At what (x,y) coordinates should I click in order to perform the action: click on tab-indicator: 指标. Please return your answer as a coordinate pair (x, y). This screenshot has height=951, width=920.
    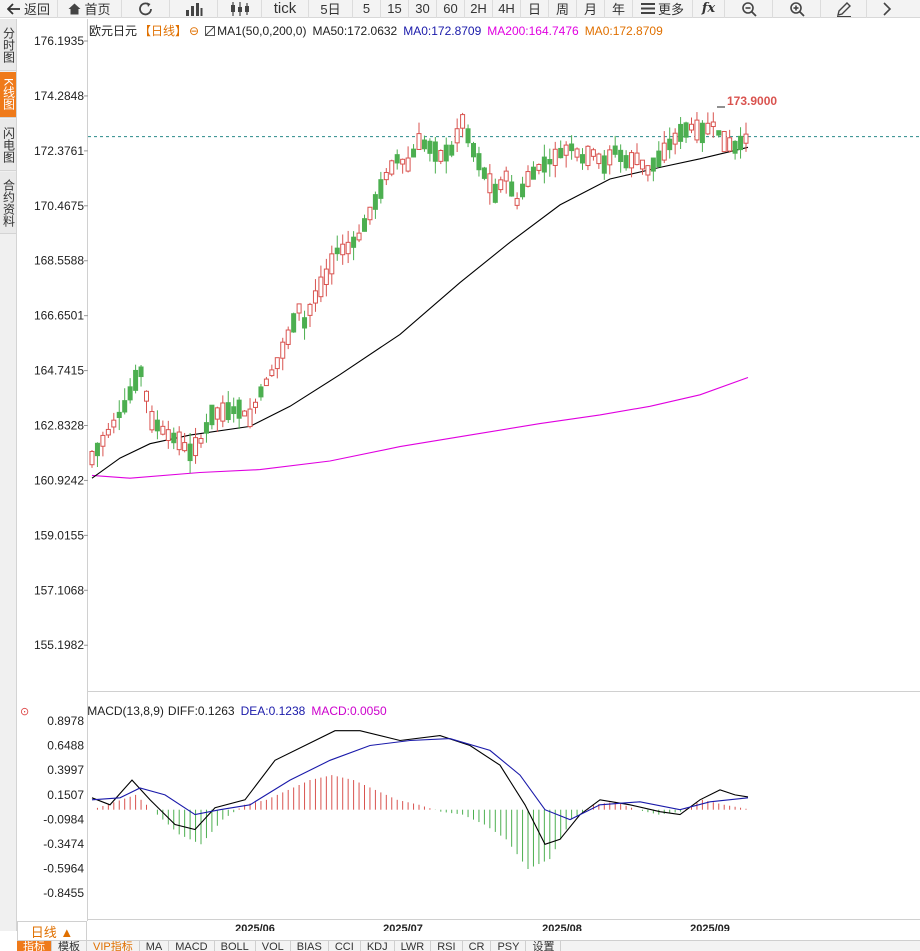
    Looking at the image, I should click on (34, 946).